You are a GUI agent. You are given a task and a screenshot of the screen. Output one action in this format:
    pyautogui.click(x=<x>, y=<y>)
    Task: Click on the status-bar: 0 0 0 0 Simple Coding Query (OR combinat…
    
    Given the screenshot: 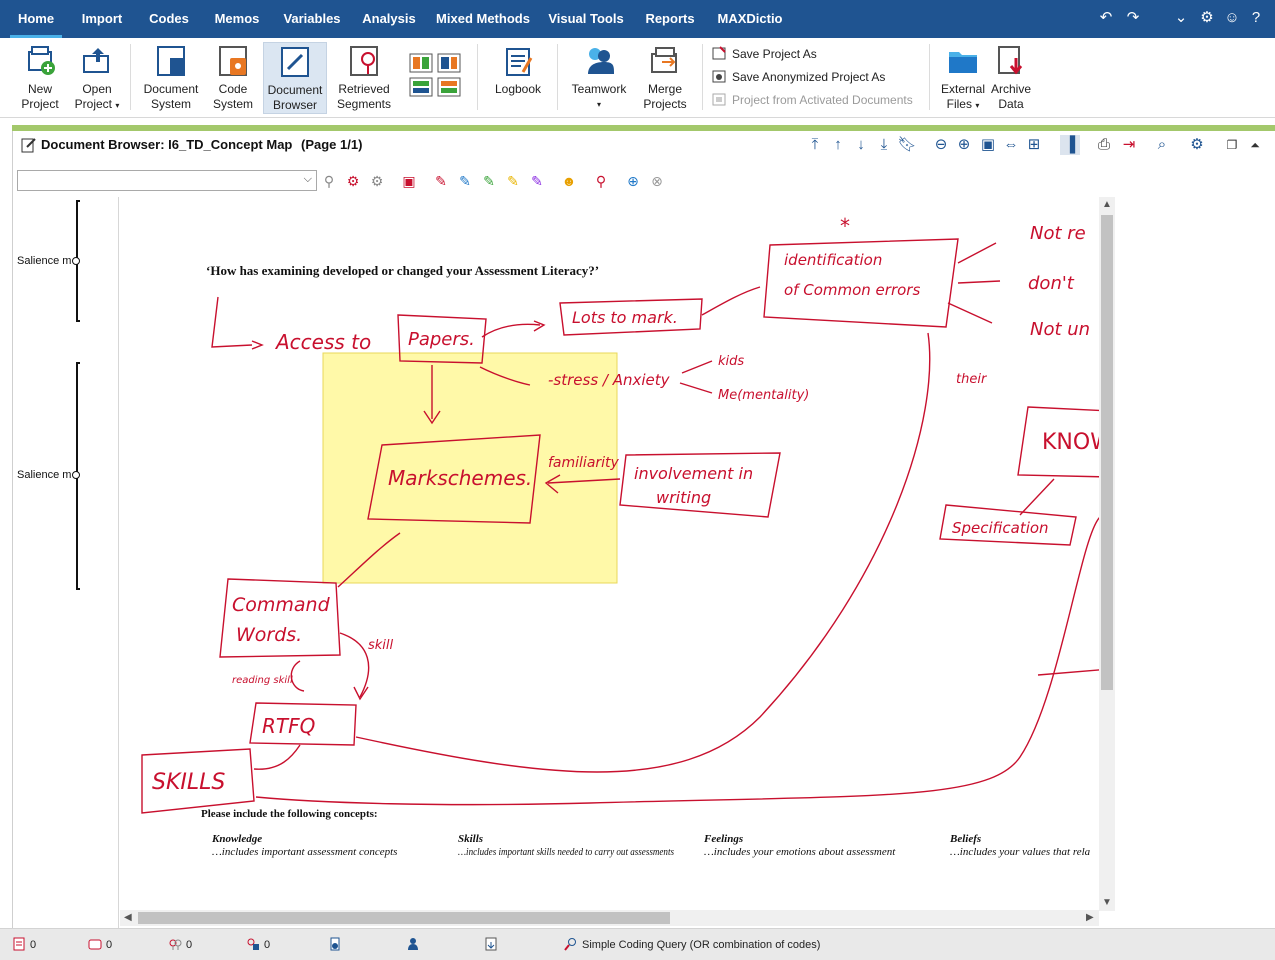 What is the action you would take?
    pyautogui.click(x=637, y=944)
    